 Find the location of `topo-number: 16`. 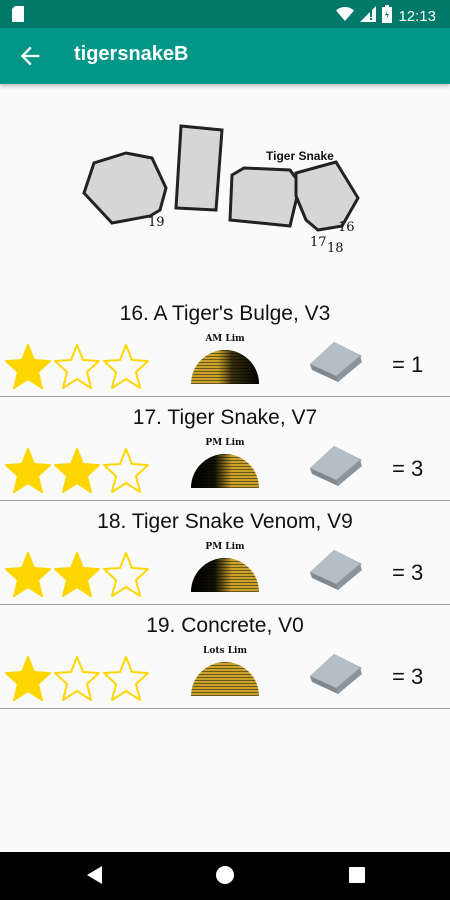

topo-number: 16 is located at coordinates (346, 227).